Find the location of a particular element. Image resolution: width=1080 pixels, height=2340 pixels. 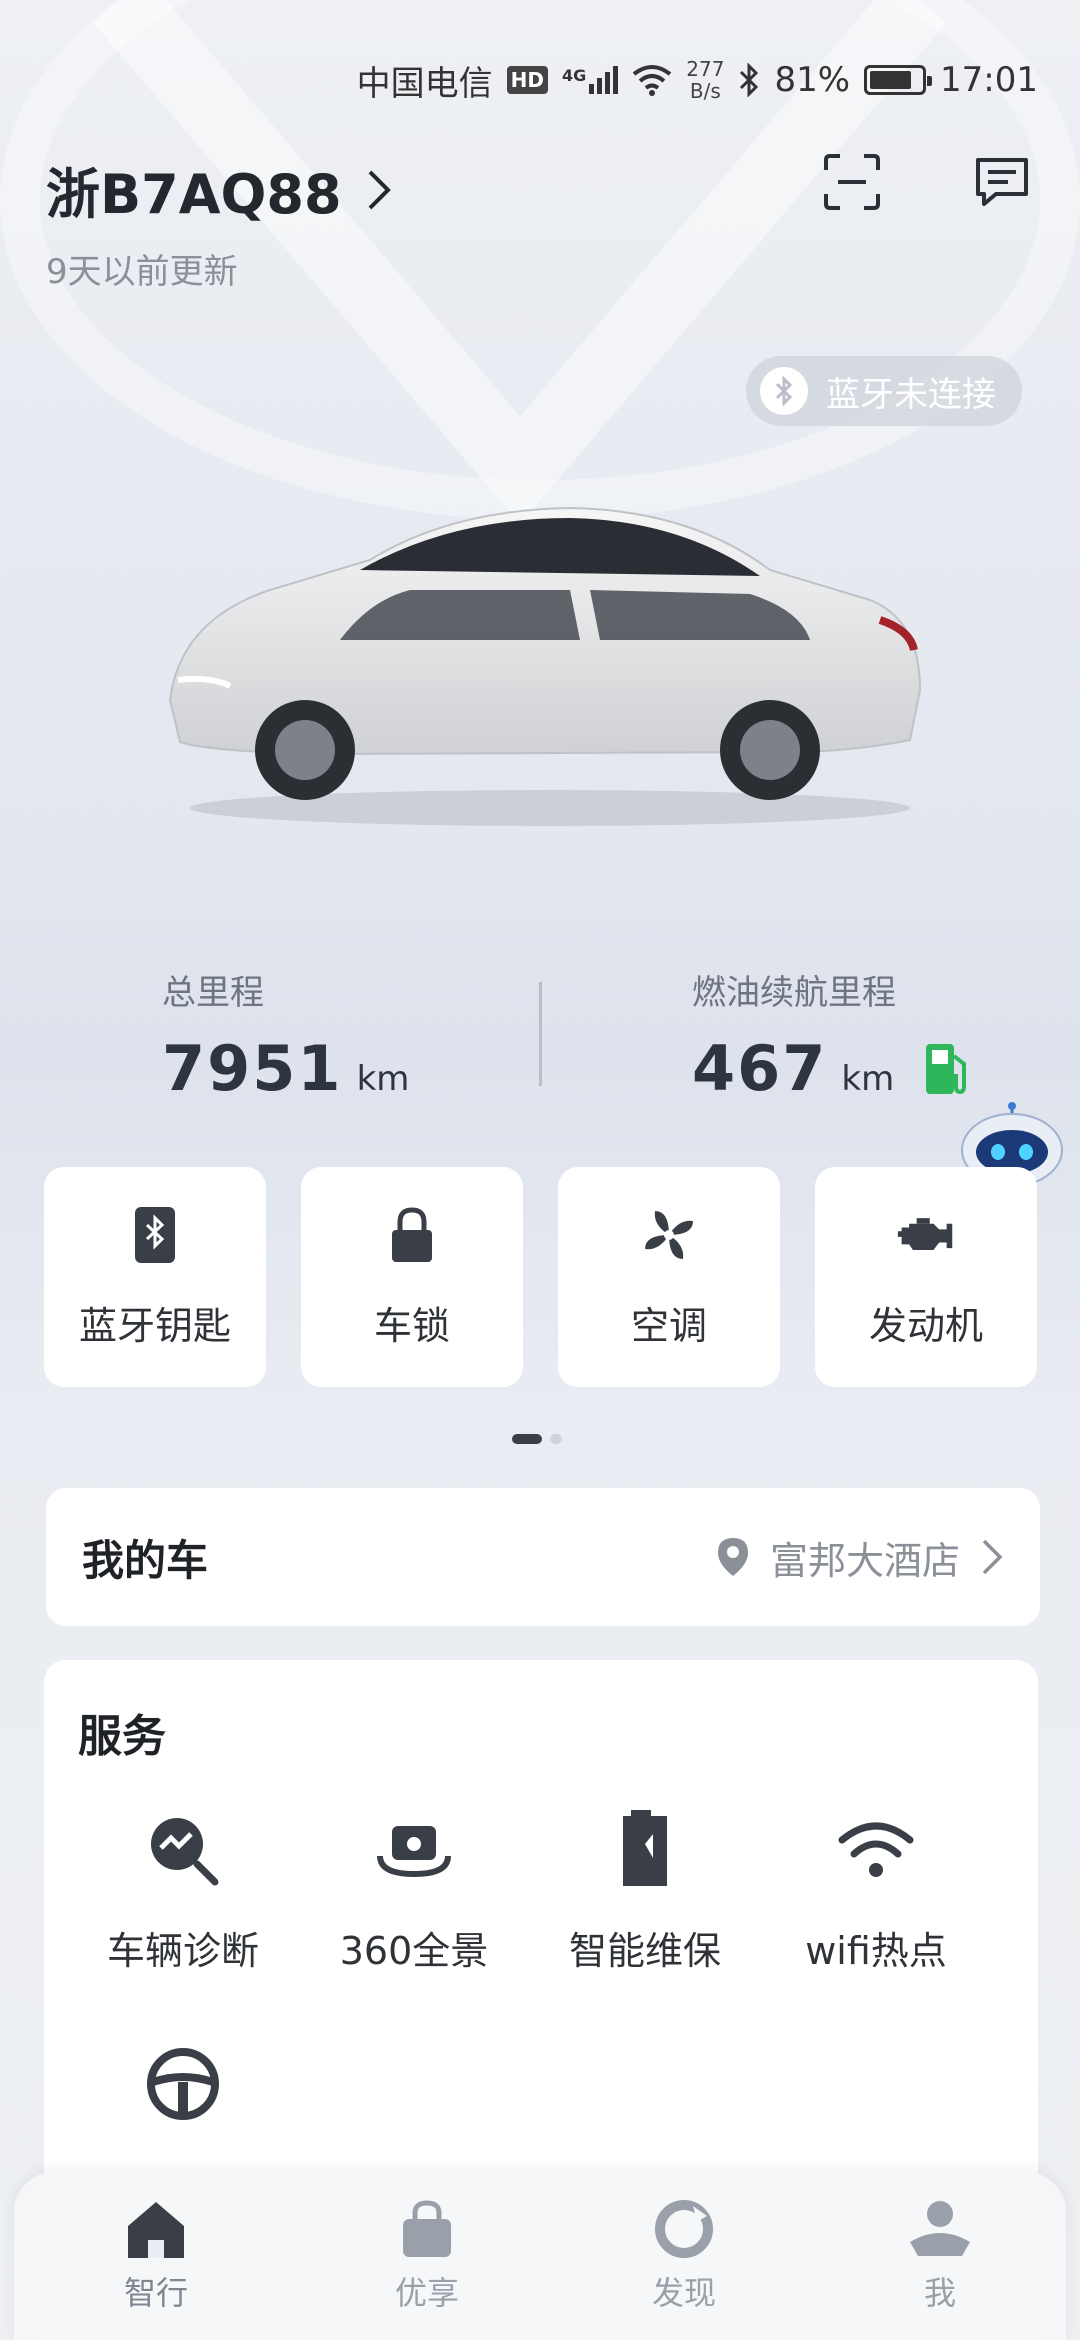

nav-tab-zhixing: 智行 is located at coordinates (156, 2254).